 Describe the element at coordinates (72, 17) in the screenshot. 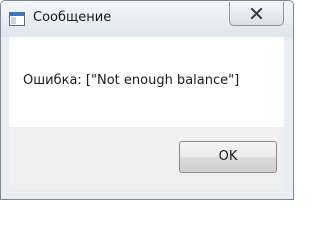

I see `window-title: Сообщение` at that location.